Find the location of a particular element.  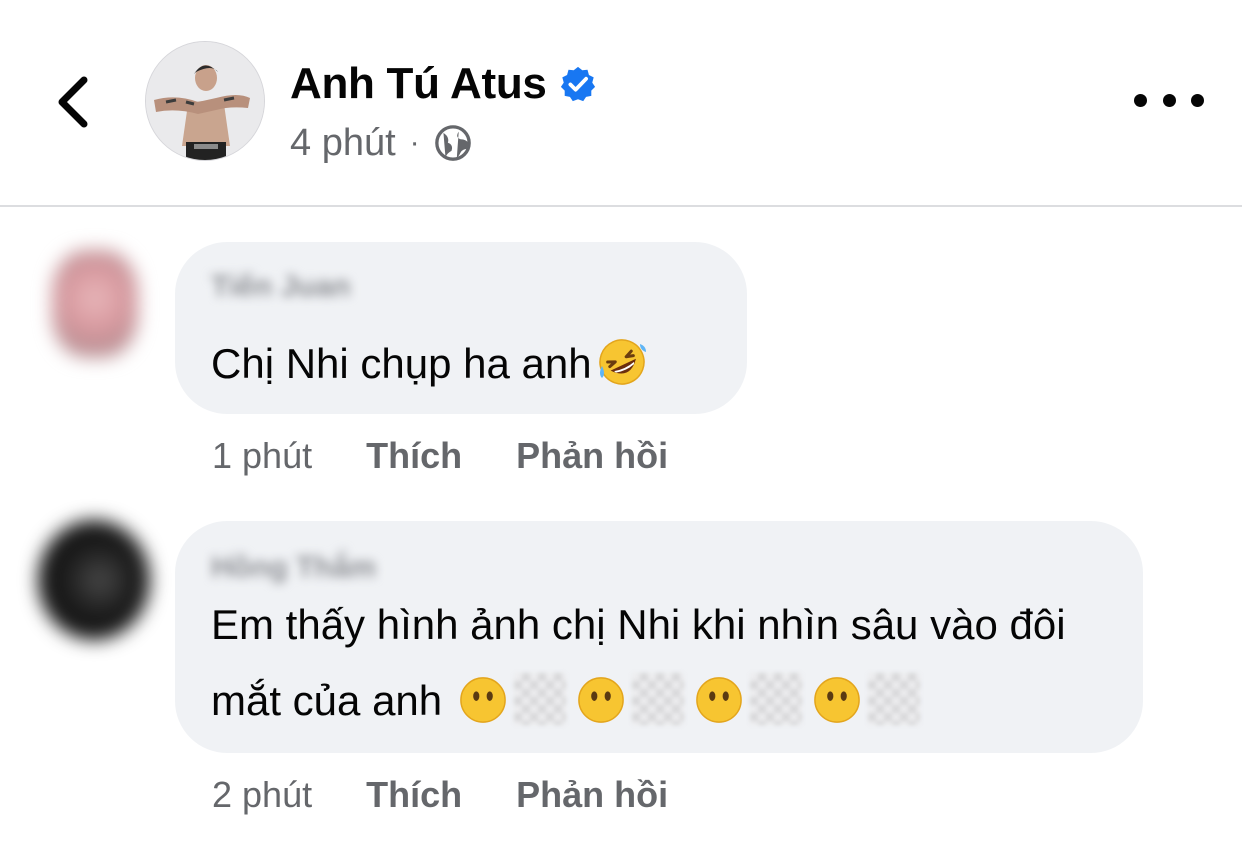

comment-bubble: Tiến Juan Chị Nhi chụp ha anh is located at coordinates (461, 328).